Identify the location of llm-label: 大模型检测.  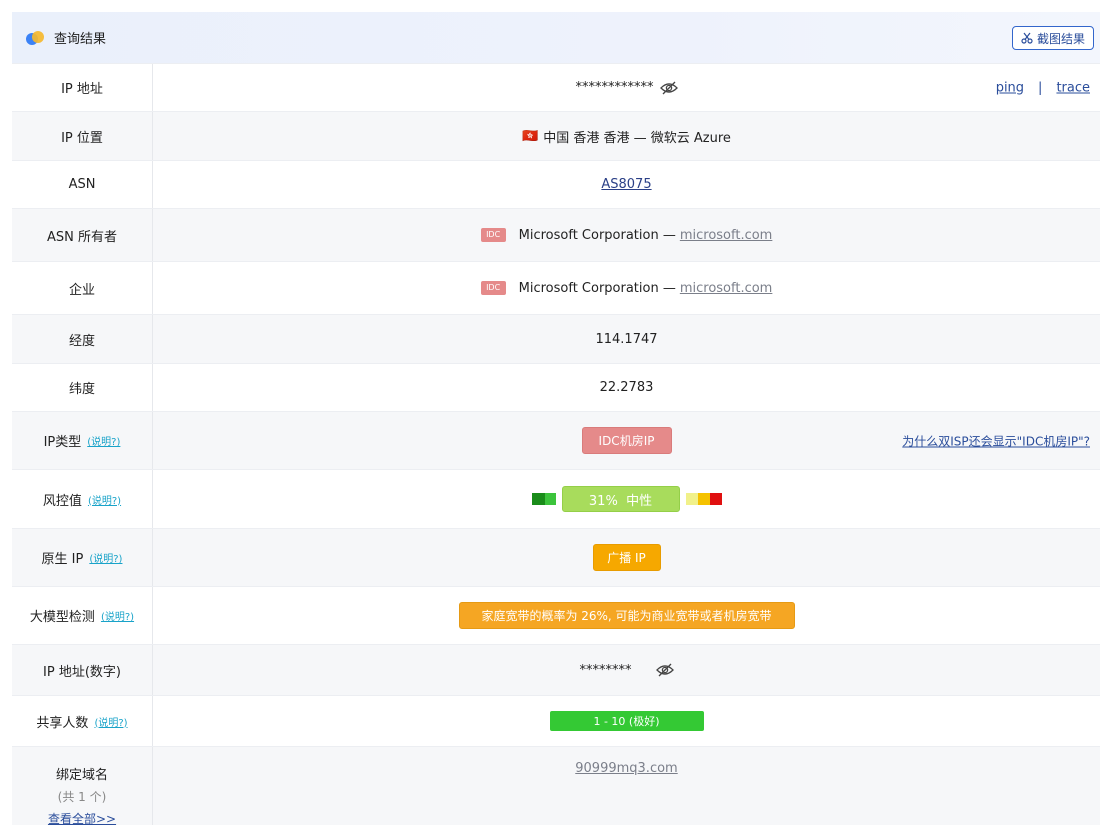
(62, 617).